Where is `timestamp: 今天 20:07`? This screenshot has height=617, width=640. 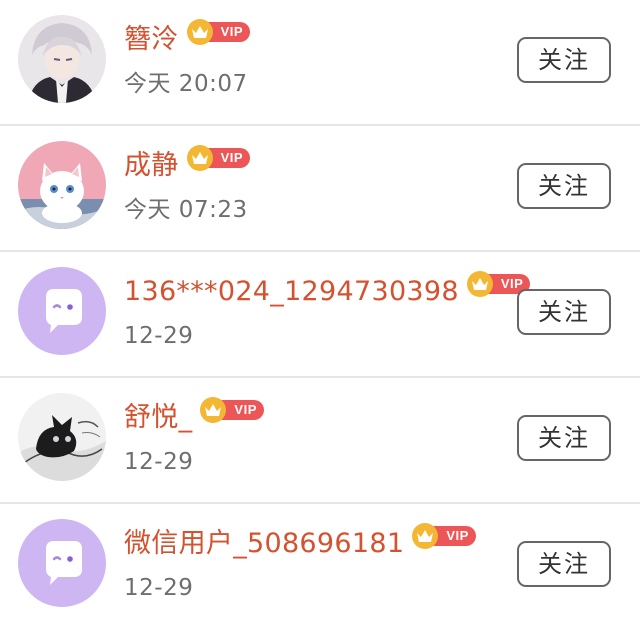
timestamp: 今天 20:07 is located at coordinates (186, 84).